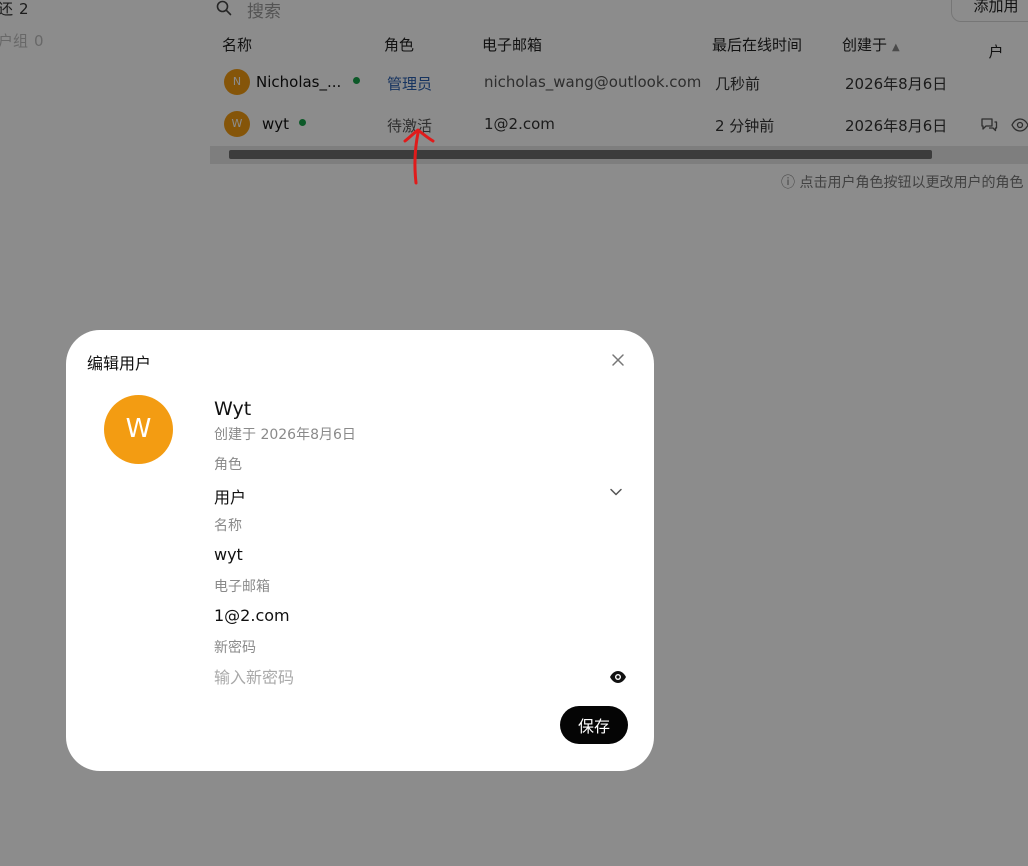 This screenshot has height=866, width=1028. What do you see at coordinates (228, 526) in the screenshot?
I see `name-label: 名称` at bounding box center [228, 526].